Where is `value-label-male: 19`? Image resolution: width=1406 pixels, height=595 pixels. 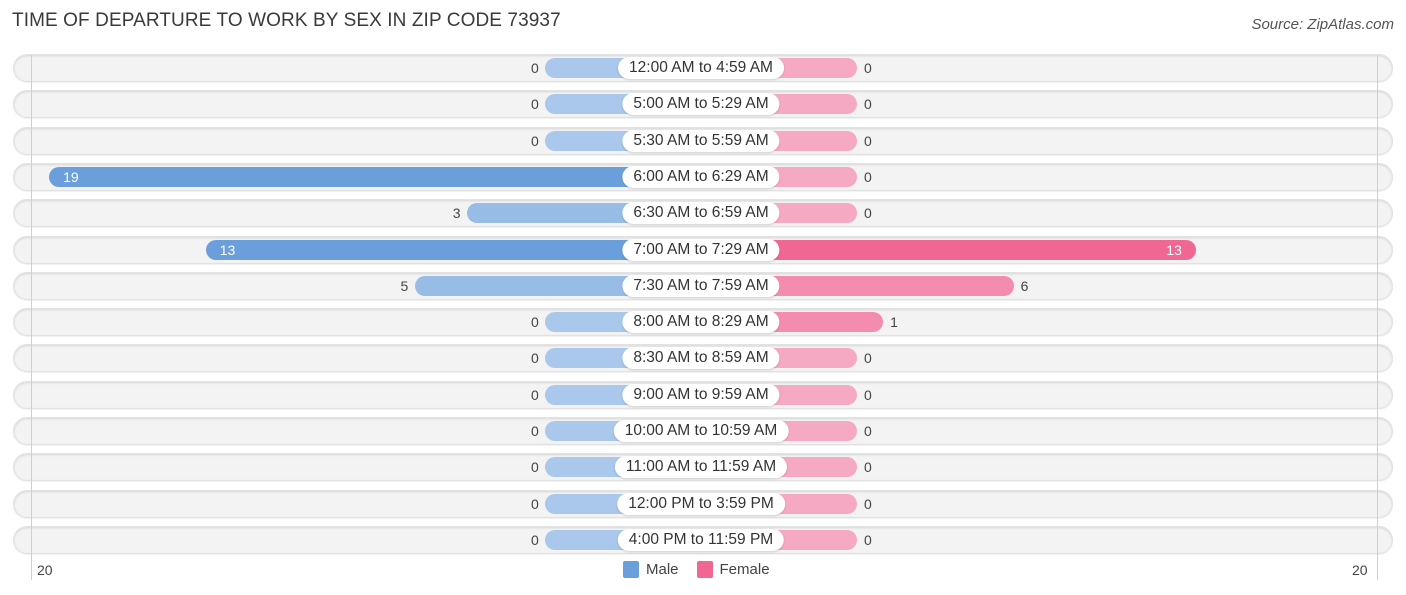
value-label-male: 19 is located at coordinates (71, 177).